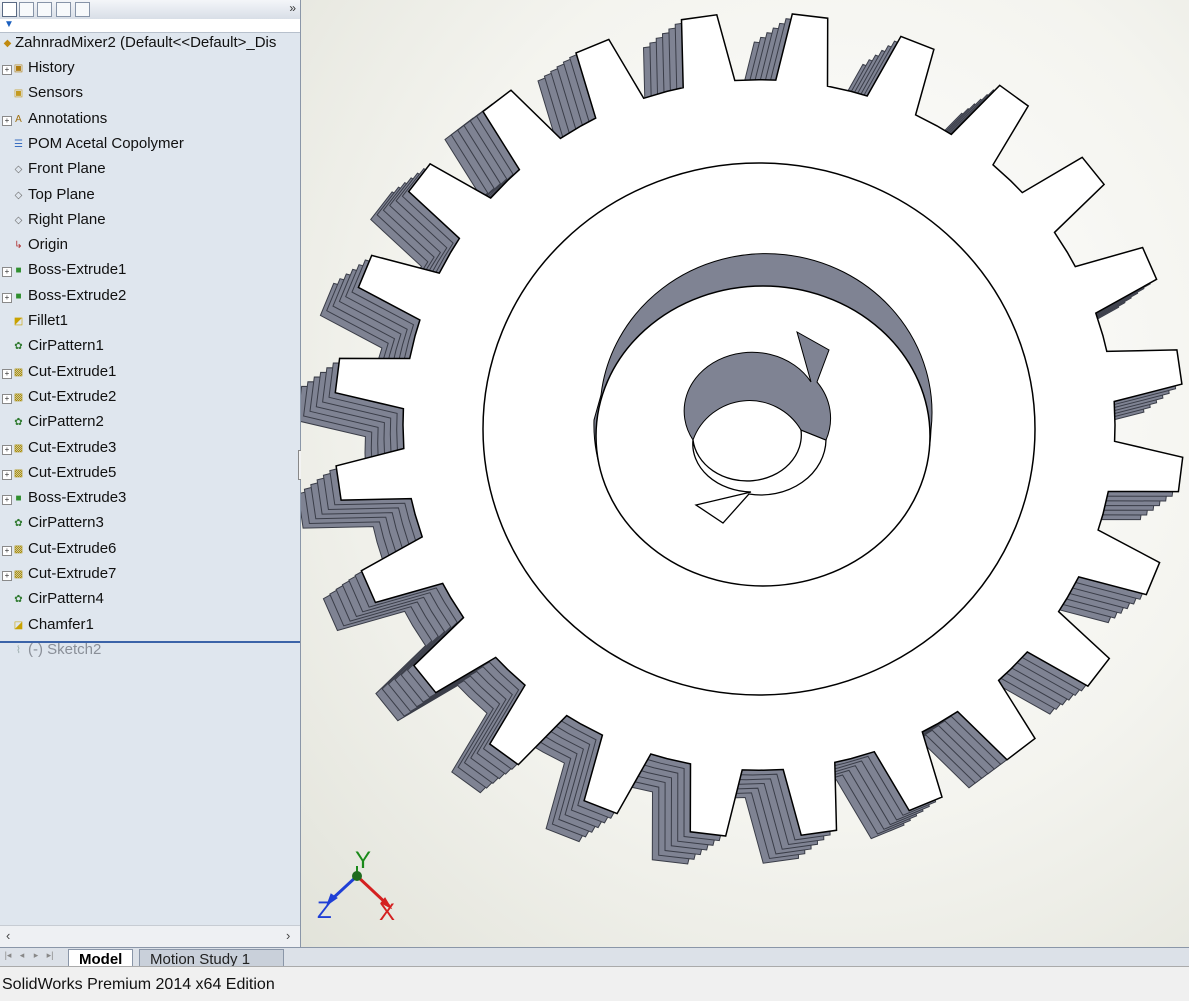  I want to click on tree-item-top-plane: ◇ Top Plane, so click(150, 197).